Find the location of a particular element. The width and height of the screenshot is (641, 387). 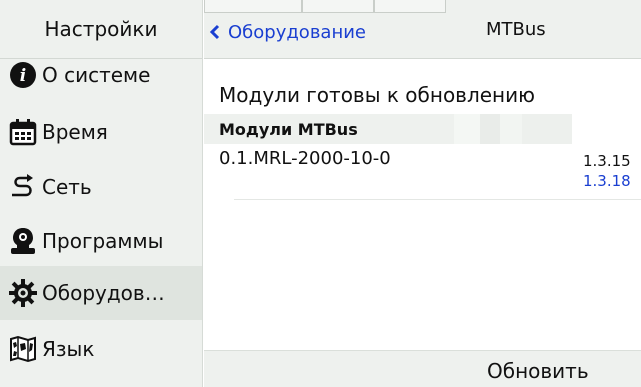

sidebar-item-label: Время is located at coordinates (75, 132).